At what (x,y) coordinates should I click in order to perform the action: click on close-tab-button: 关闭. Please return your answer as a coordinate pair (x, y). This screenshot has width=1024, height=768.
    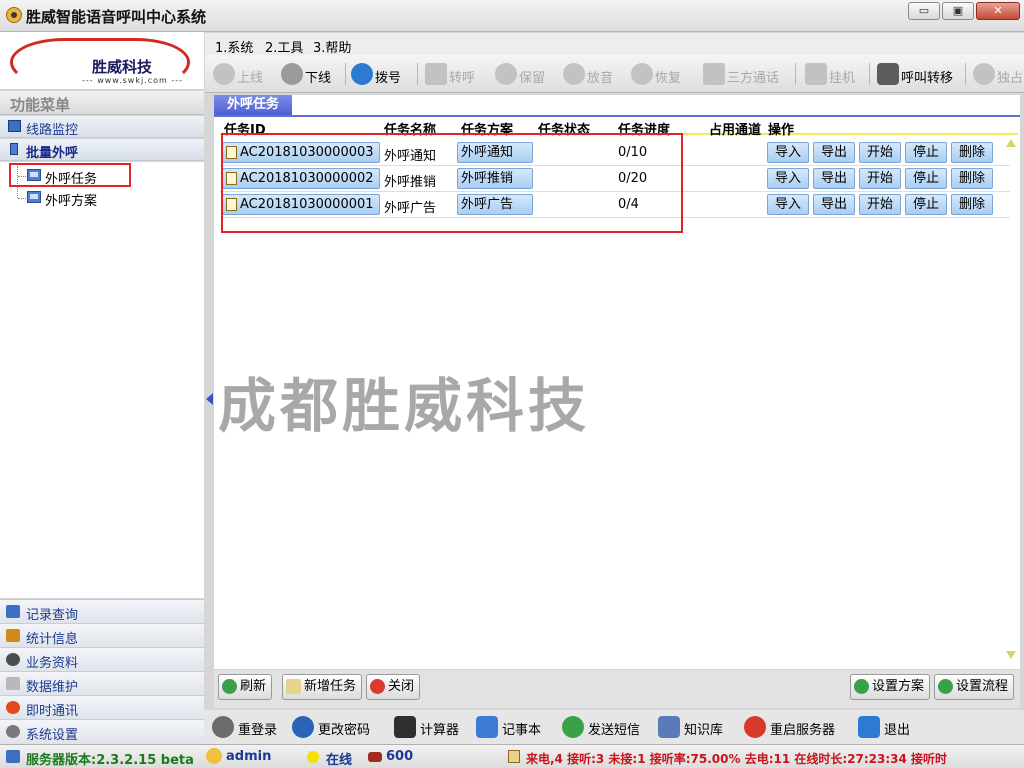
    Looking at the image, I should click on (393, 687).